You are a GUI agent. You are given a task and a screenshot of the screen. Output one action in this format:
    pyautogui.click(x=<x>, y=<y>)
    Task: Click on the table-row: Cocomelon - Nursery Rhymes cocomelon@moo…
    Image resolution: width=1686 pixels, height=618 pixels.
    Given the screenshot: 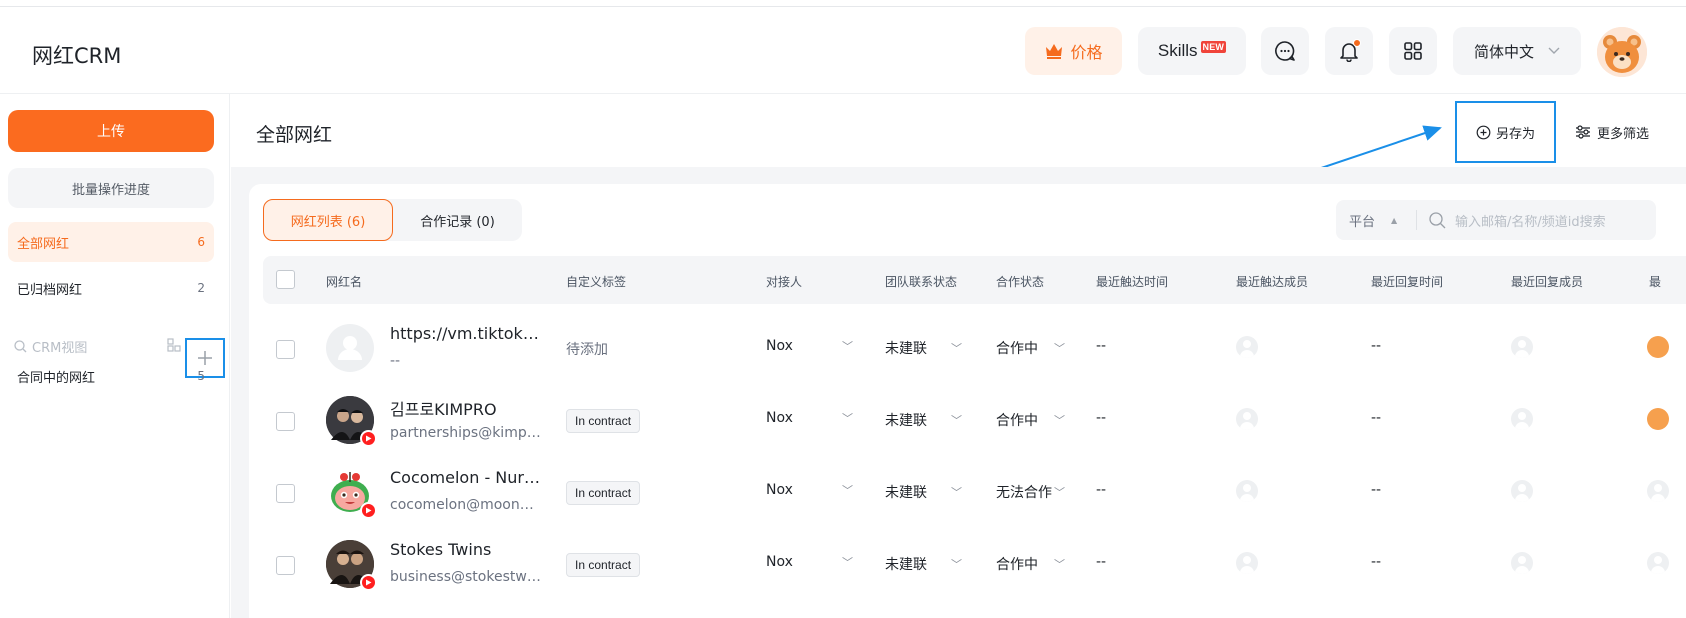 What is the action you would take?
    pyautogui.click(x=974, y=492)
    